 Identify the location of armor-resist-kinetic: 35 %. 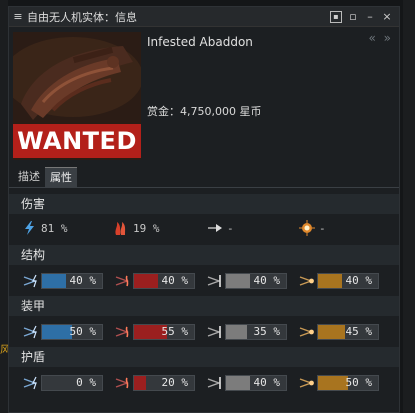
(246, 332).